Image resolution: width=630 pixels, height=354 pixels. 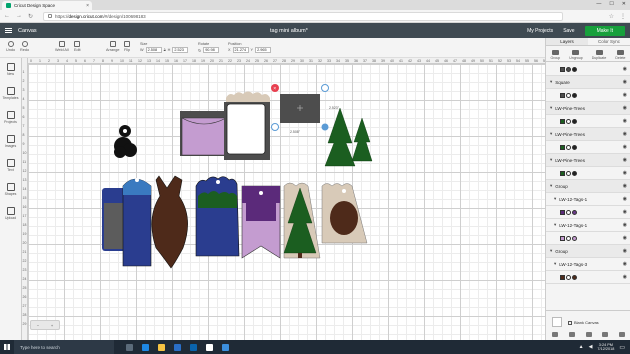 I want to click on lock-handle-icon, so click(x=275, y=127).